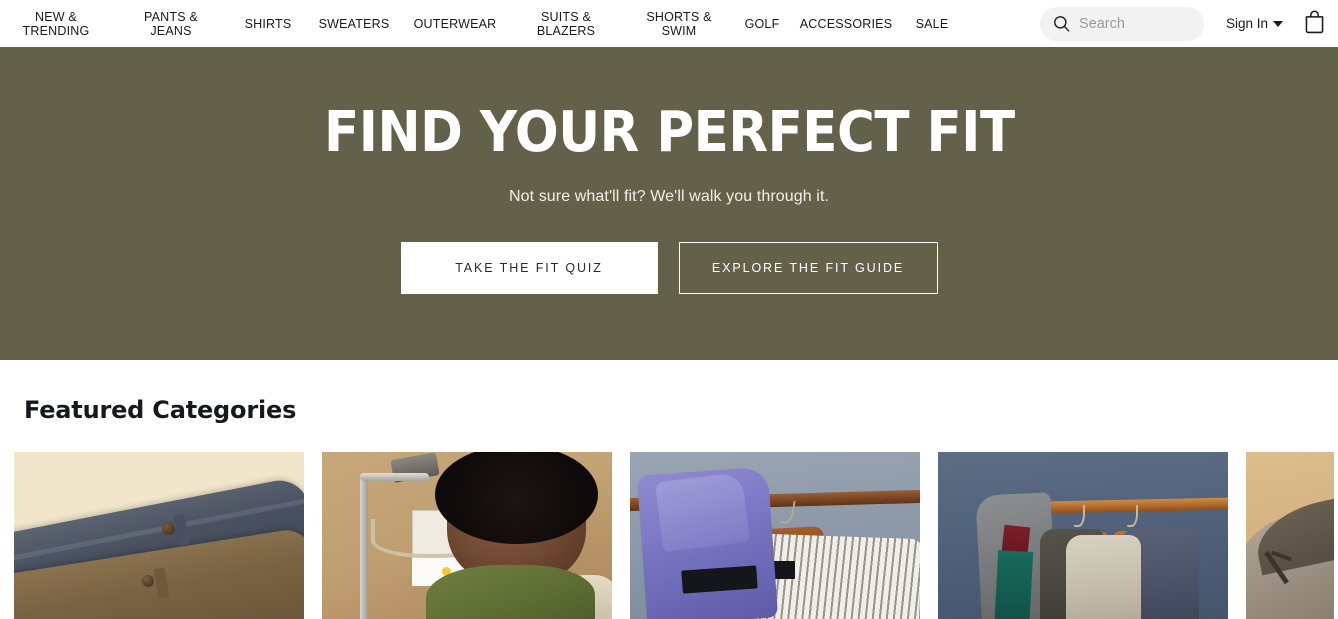 This screenshot has height=619, width=1338. I want to click on sweaters-image, so click(467, 535).